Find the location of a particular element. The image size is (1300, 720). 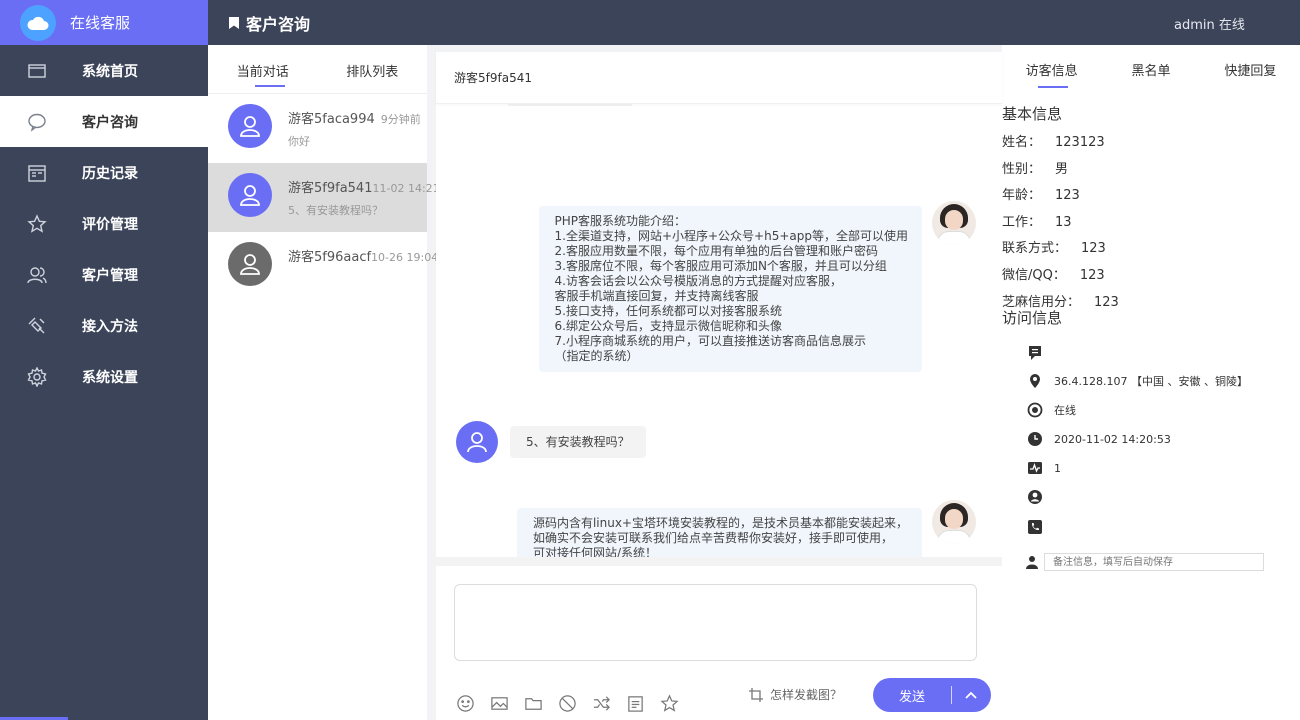

user-status: admin 在线 is located at coordinates (1209, 23).